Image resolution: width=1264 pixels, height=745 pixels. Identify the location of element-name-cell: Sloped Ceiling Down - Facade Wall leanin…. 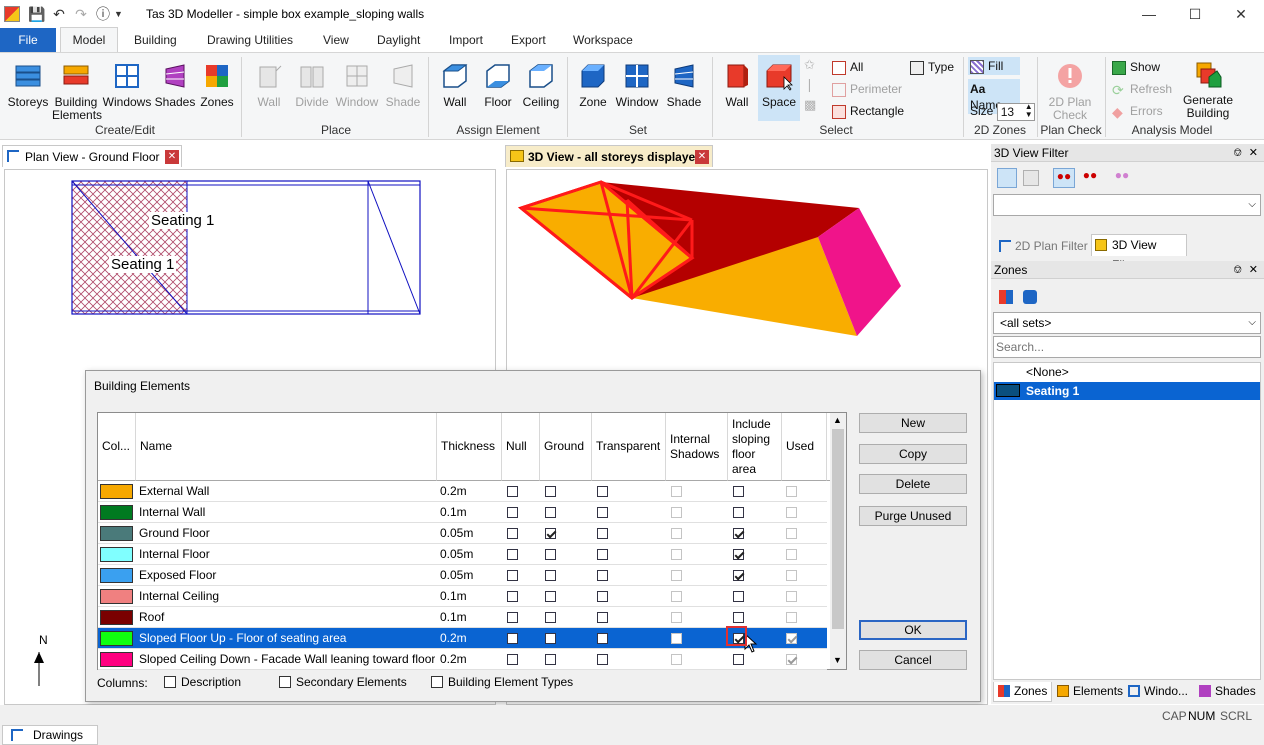
(287, 659).